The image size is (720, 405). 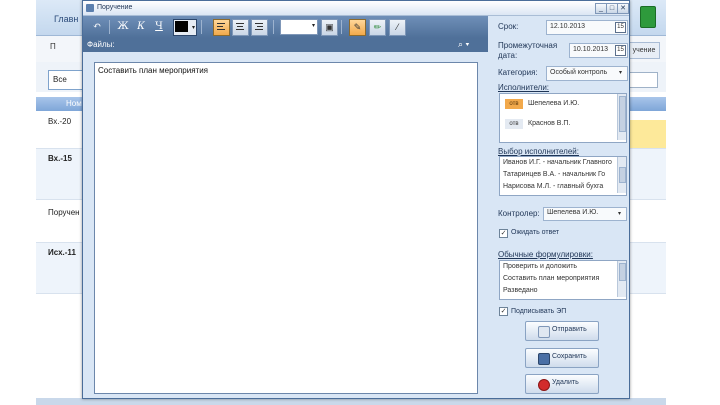 I want to click on insert-image-icon: ▣, so click(x=329, y=27).